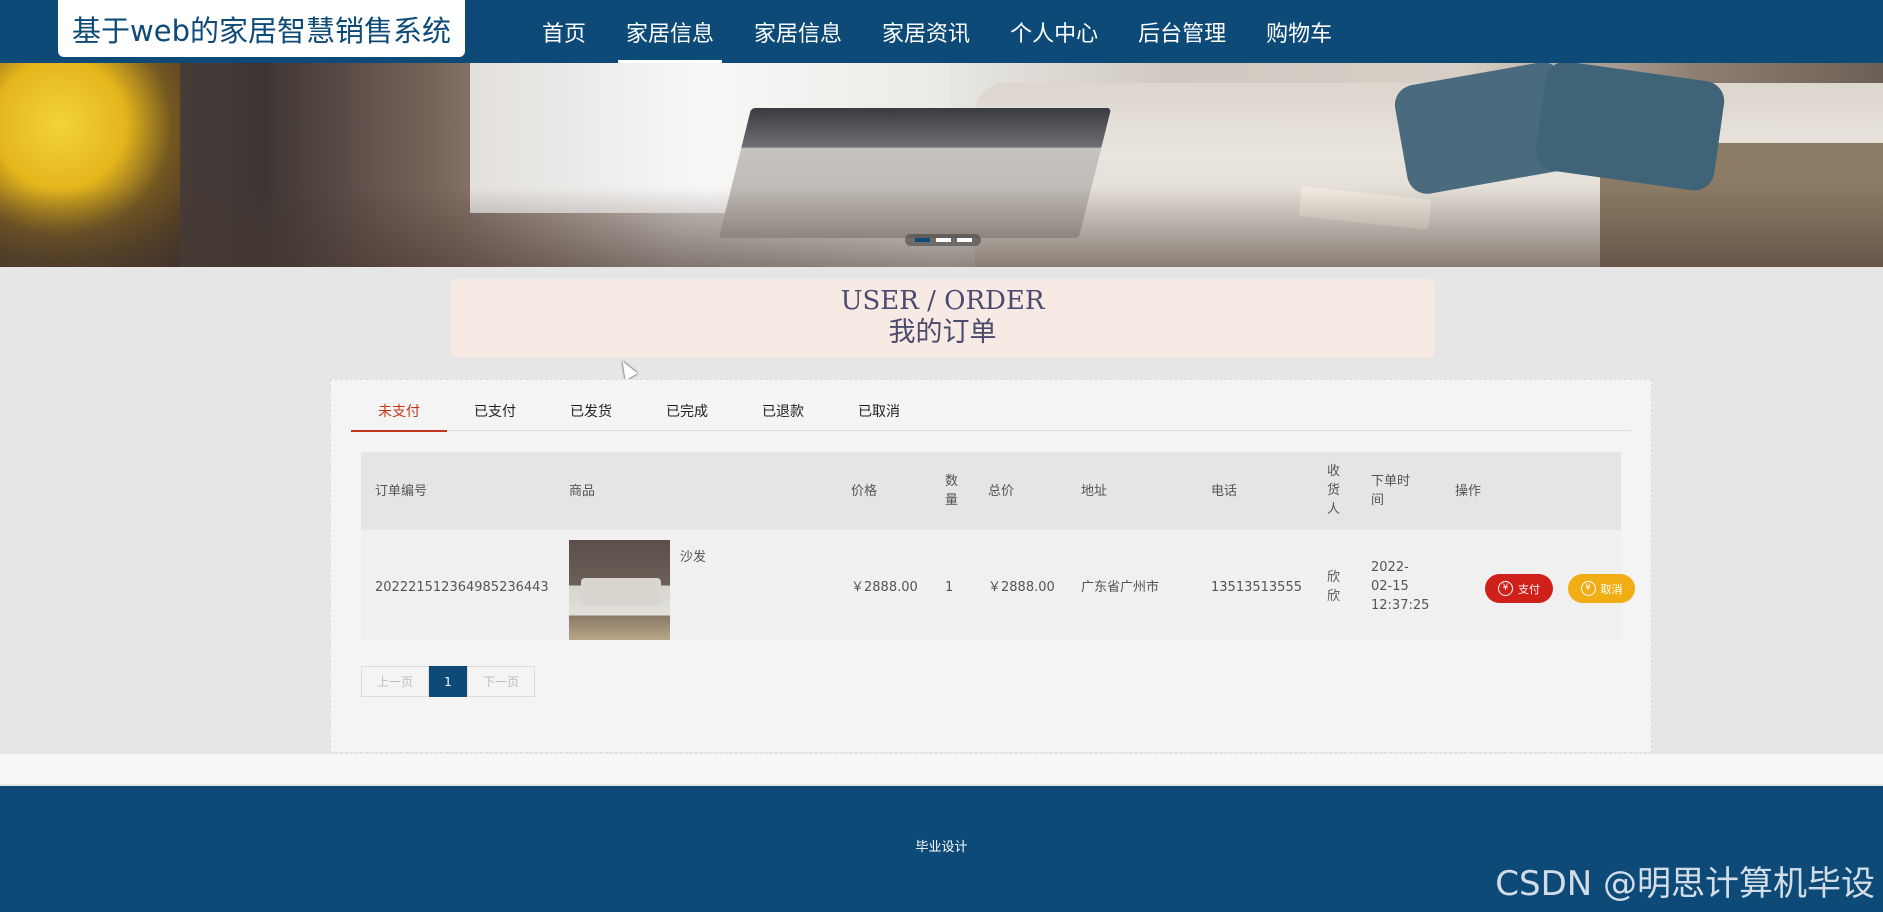  Describe the element at coordinates (941, 769) in the screenshot. I see `footer-divider` at that location.